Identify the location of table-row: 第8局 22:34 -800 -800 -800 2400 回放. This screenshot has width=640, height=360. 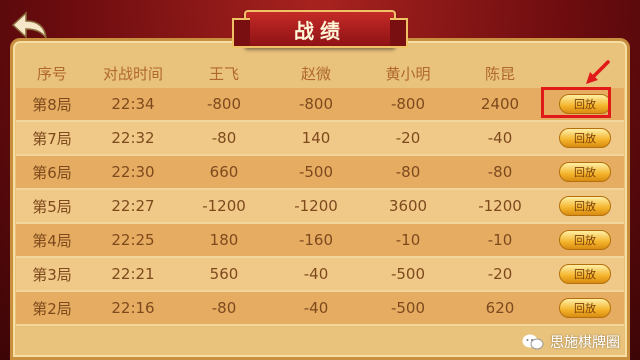
(320, 105).